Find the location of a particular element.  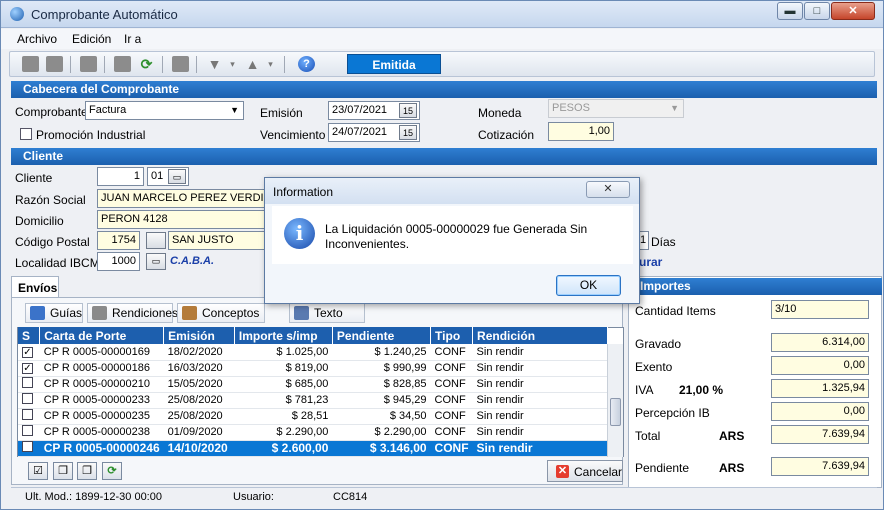

duplicate-icon: ❐ is located at coordinates (87, 471).